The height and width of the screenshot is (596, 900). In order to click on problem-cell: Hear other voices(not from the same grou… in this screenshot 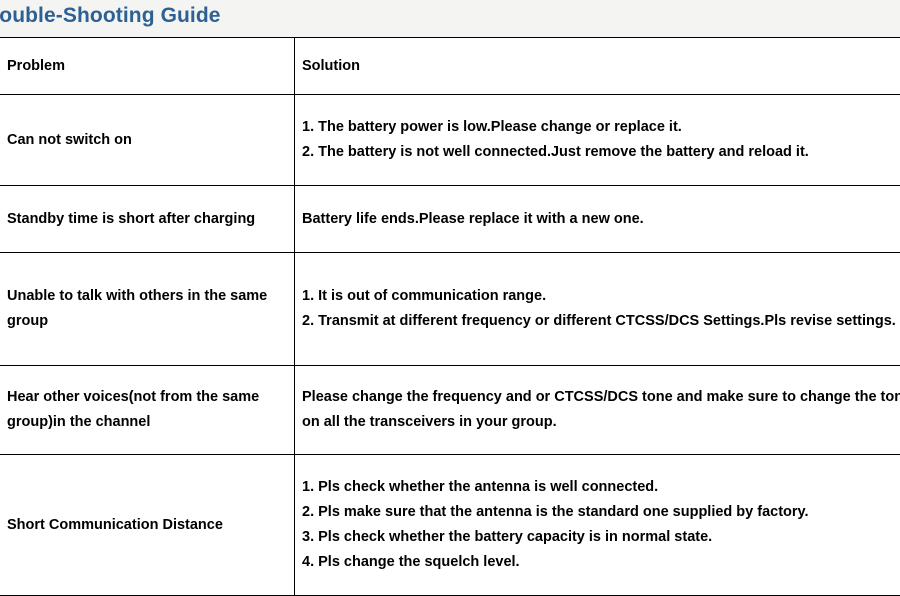, I will do `click(147, 410)`.